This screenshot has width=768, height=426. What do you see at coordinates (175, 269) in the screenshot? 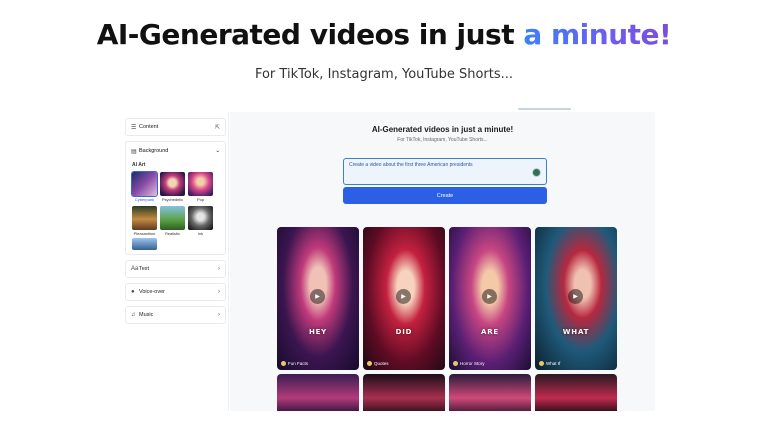
I see `sidebar-item-text: Aa Text ›` at bounding box center [175, 269].